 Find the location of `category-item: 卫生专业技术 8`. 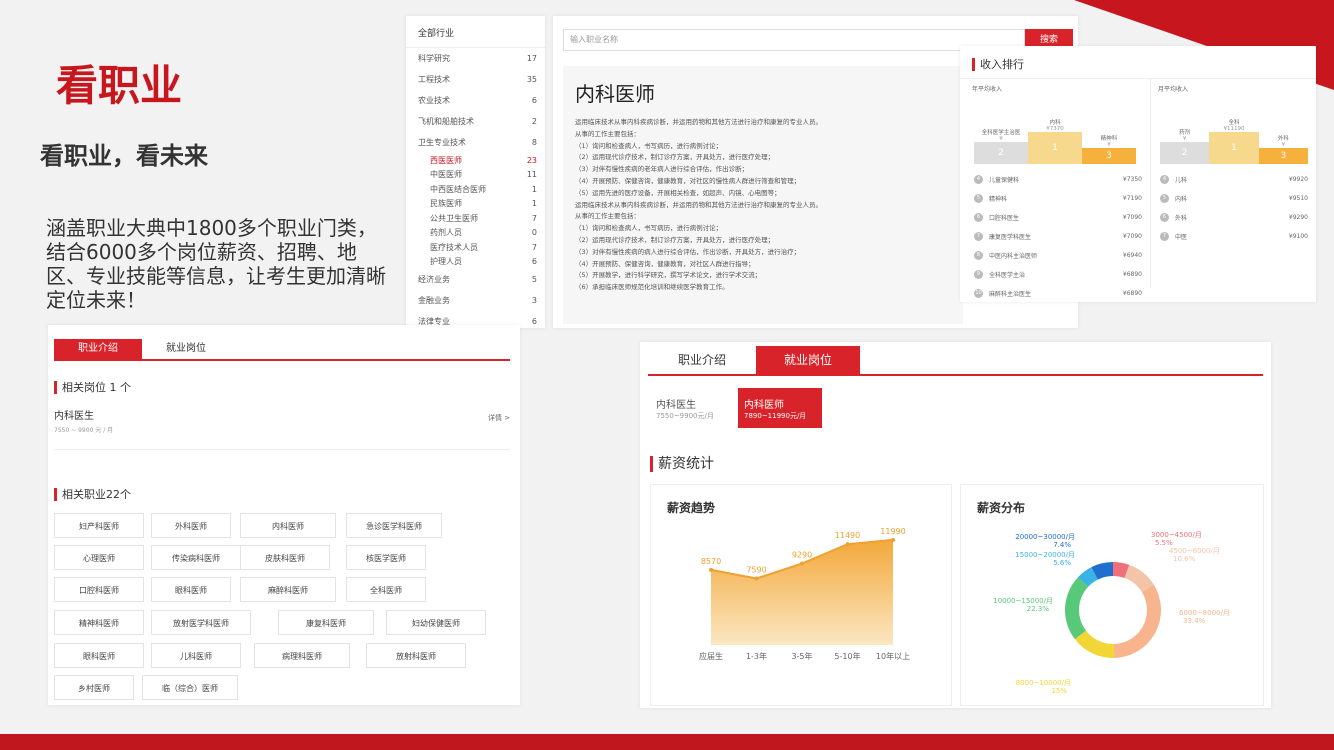

category-item: 卫生专业技术 8 is located at coordinates (475, 142).